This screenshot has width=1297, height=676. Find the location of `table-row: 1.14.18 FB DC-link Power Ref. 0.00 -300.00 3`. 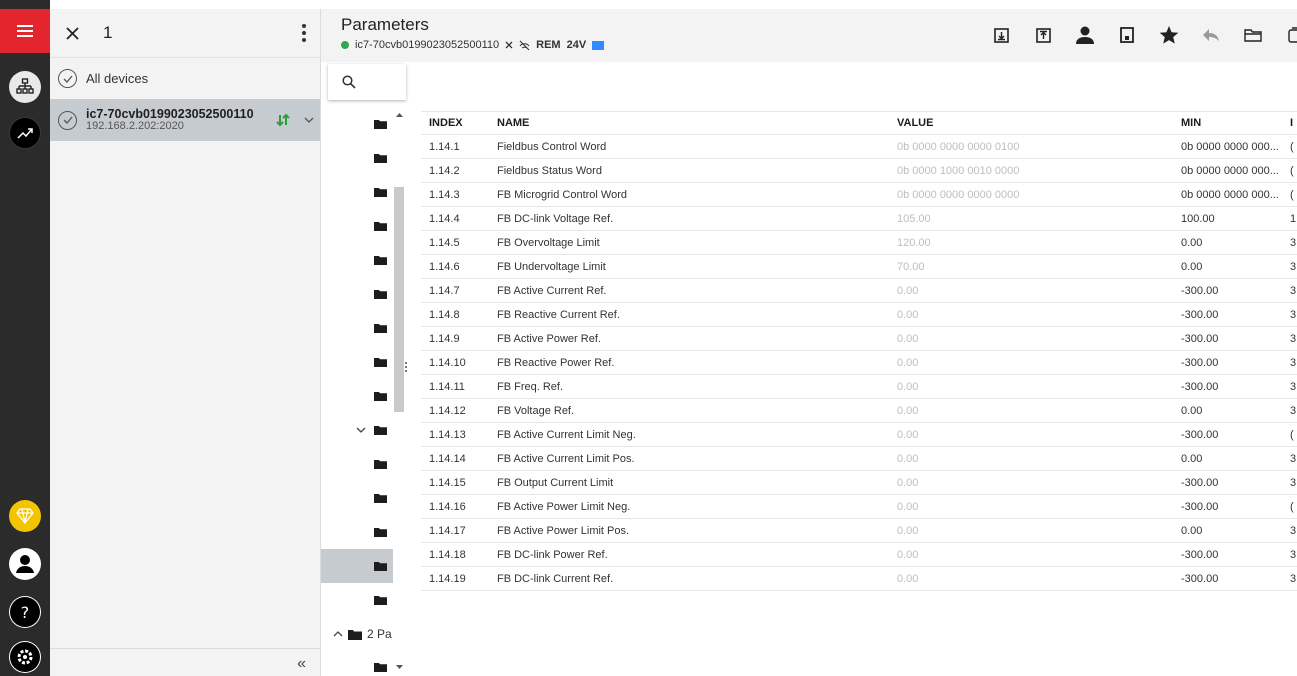

table-row: 1.14.18 FB DC-link Power Ref. 0.00 -300.00 3 is located at coordinates (859, 555).